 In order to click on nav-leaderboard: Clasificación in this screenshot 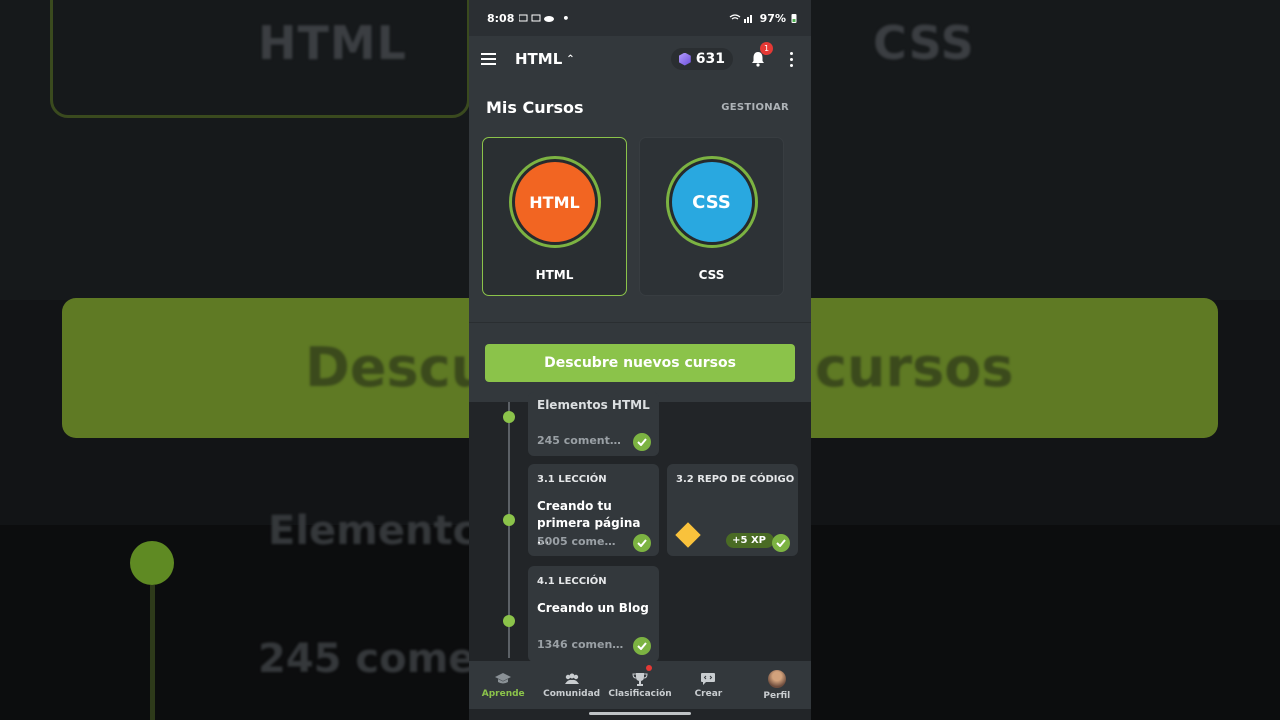, I will do `click(640, 685)`.